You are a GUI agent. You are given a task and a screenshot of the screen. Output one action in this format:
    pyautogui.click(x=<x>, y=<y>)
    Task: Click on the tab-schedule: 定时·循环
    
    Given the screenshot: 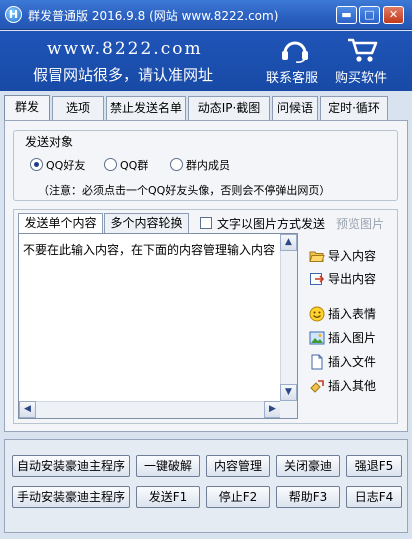 What is the action you would take?
    pyautogui.click(x=354, y=108)
    